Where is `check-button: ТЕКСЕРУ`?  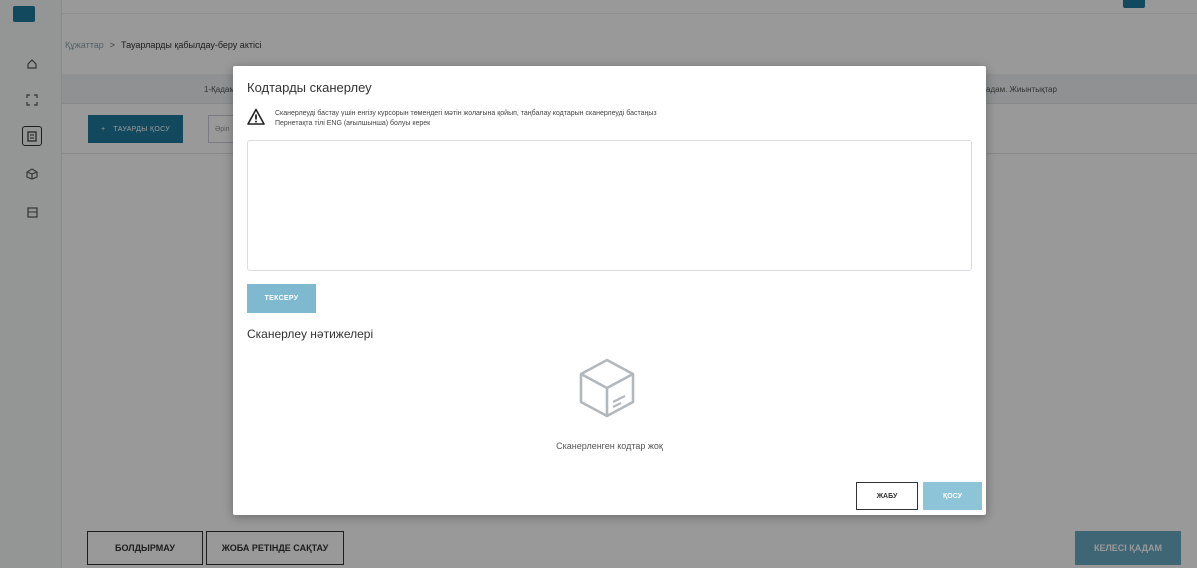
check-button: ТЕКСЕРУ is located at coordinates (281, 298).